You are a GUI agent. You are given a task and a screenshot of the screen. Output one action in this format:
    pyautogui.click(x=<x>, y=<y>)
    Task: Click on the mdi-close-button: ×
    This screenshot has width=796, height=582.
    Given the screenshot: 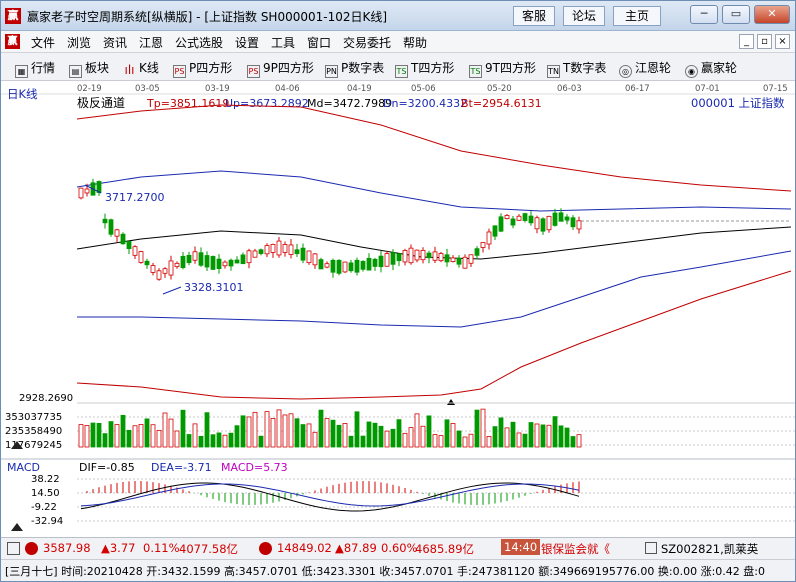 What is the action you would take?
    pyautogui.click(x=782, y=41)
    